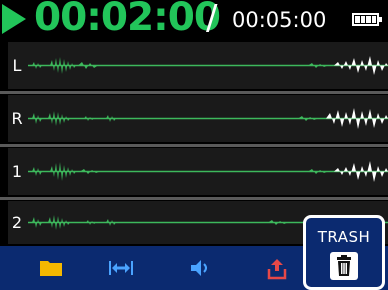 This screenshot has width=388, height=290. What do you see at coordinates (14, 19) in the screenshot?
I see `play-icon` at bounding box center [14, 19].